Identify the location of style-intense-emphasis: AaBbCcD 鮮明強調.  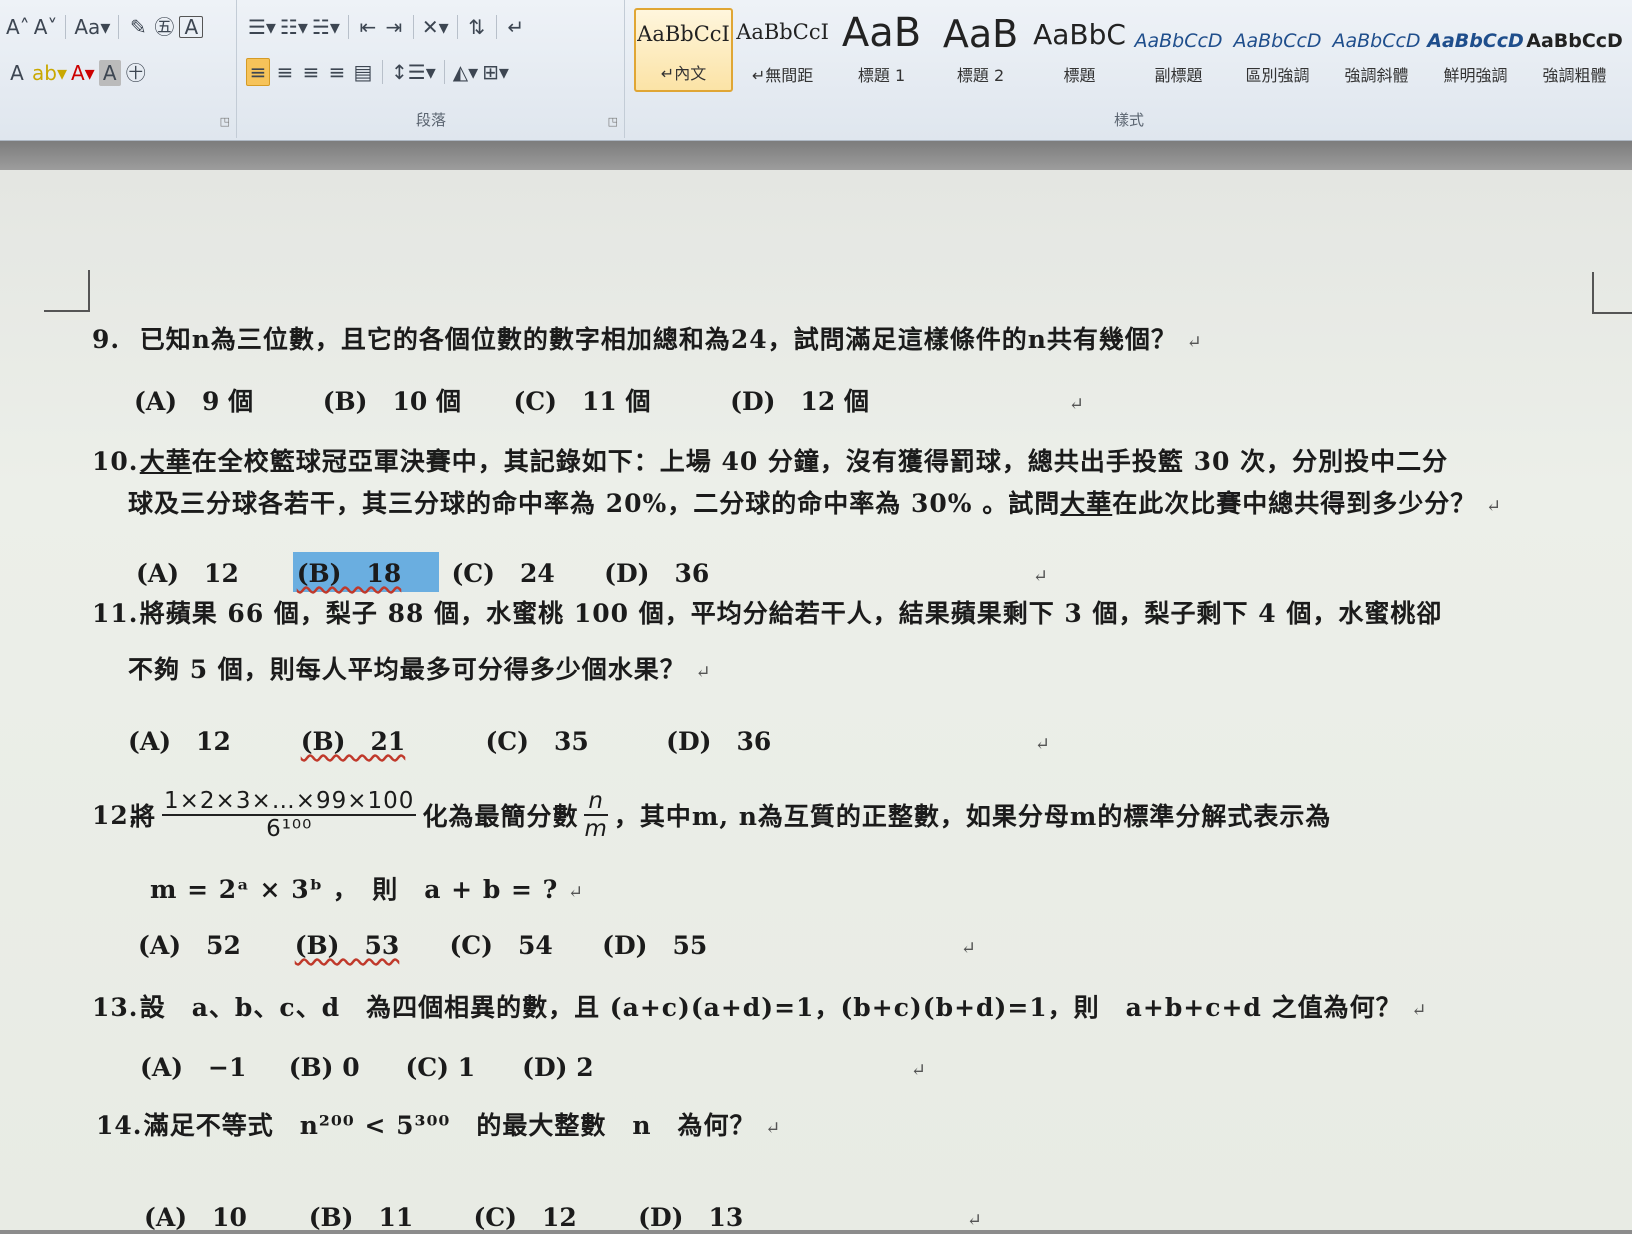
(1475, 50).